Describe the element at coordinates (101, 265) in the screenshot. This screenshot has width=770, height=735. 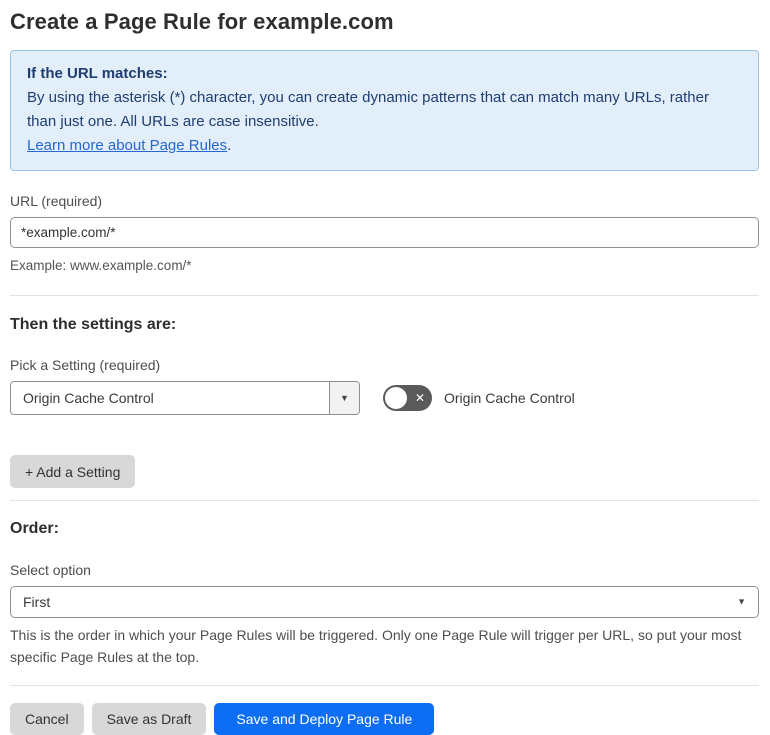
I see `url-example-helper: Example: www.example.com/*` at that location.